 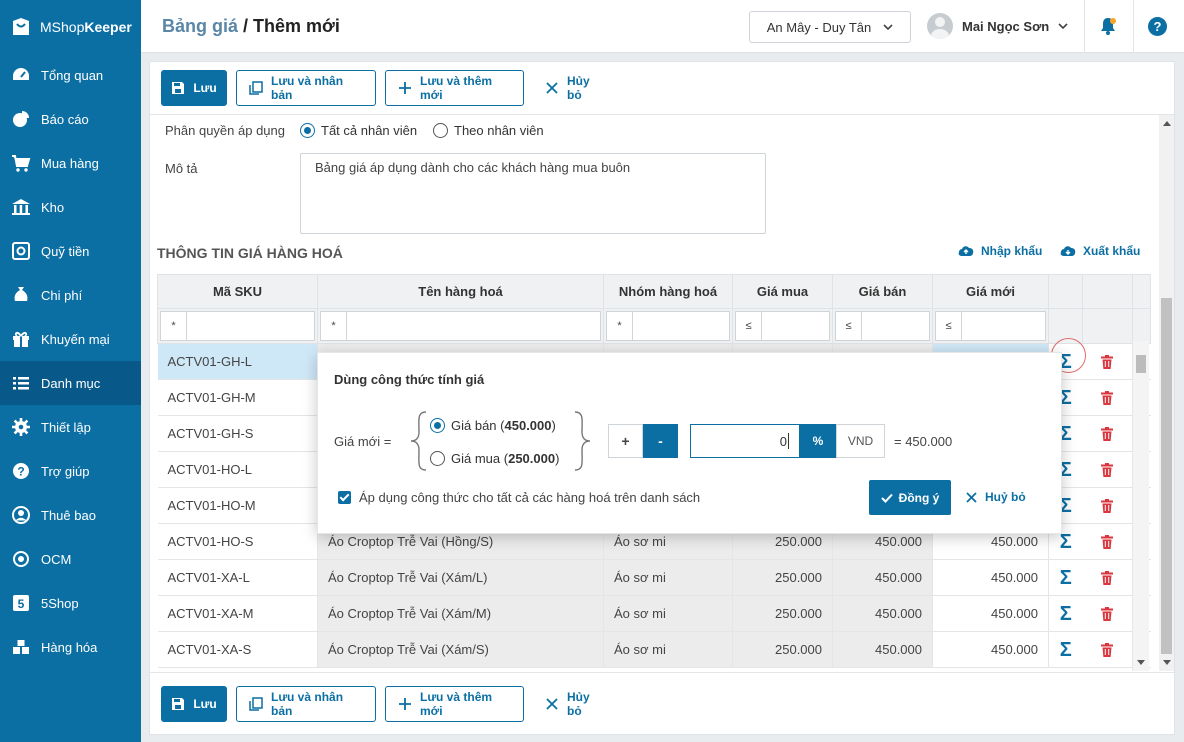 What do you see at coordinates (488, 130) in the screenshot?
I see `scope-by-staff-radio: Theo nhân viên` at bounding box center [488, 130].